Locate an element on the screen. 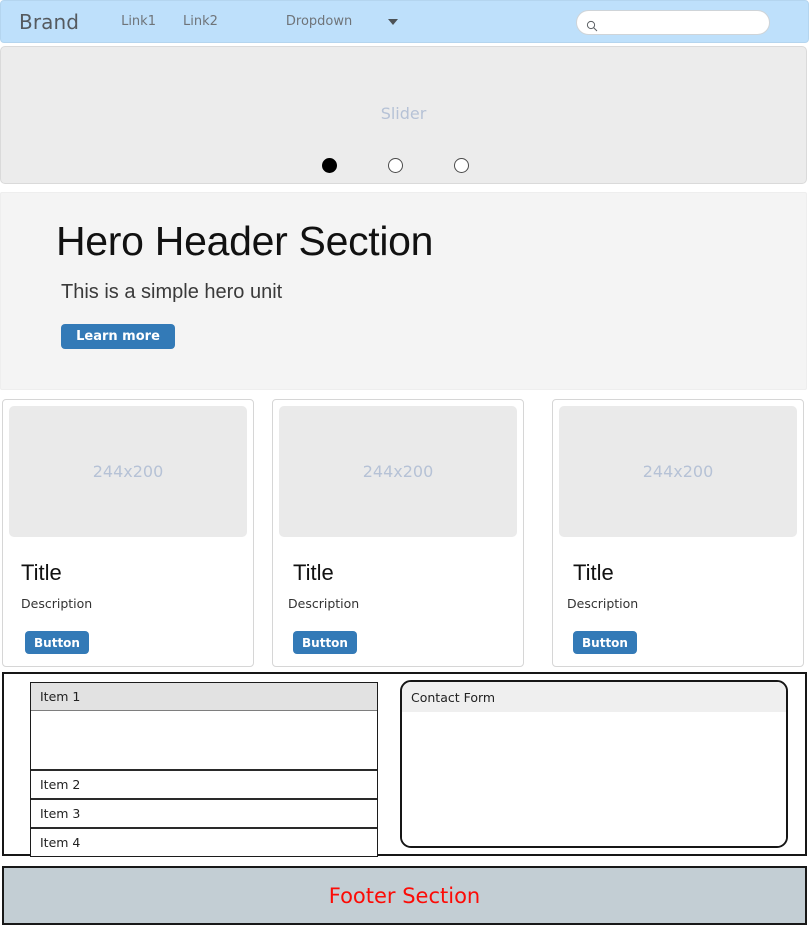  footer-text: Footer Section is located at coordinates (404, 895).